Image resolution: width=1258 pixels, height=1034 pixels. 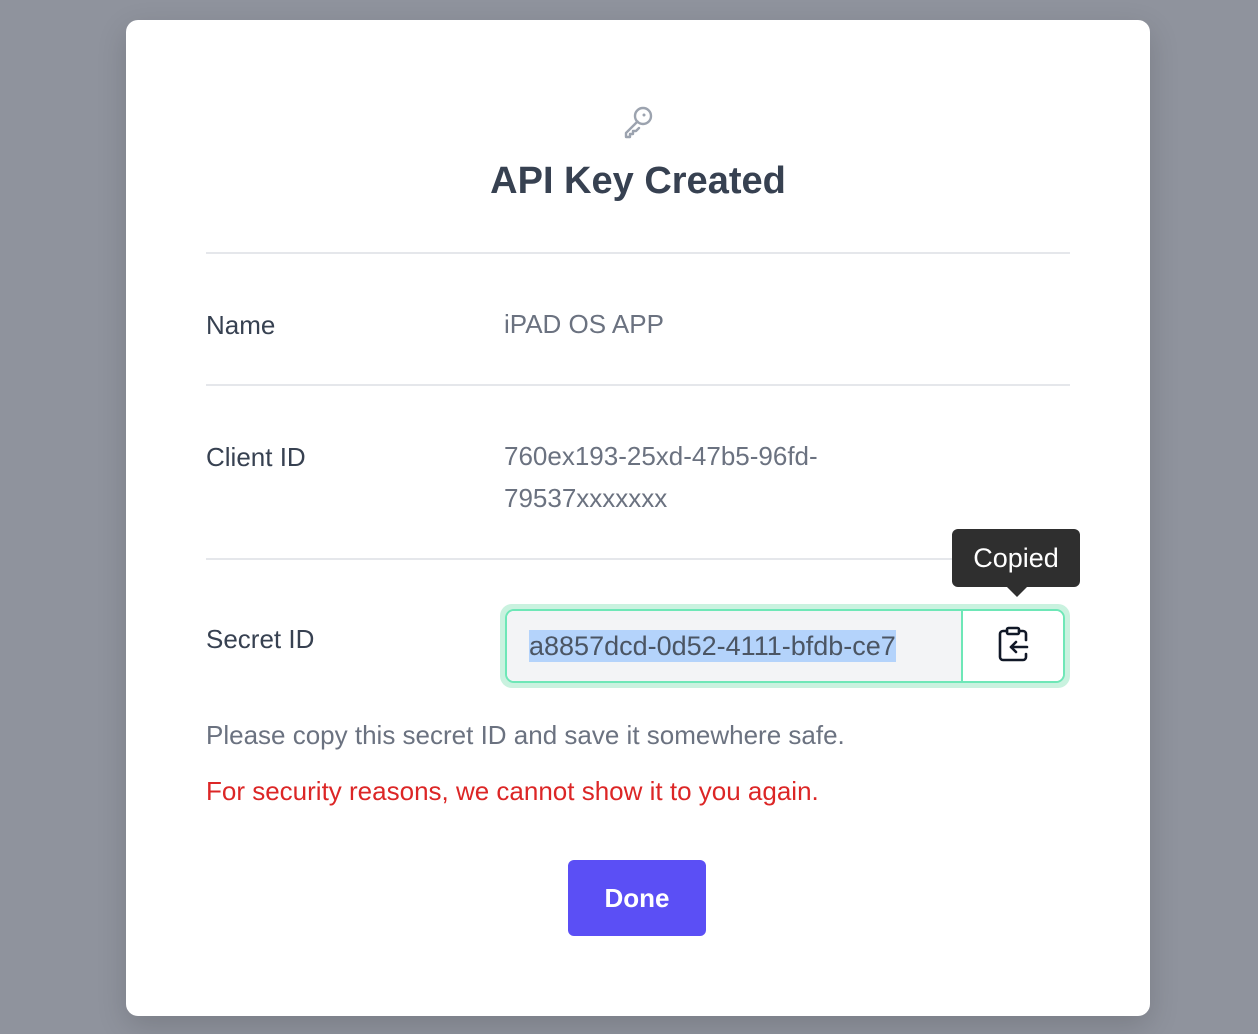 I want to click on modal-title: API Key Created, so click(x=638, y=181).